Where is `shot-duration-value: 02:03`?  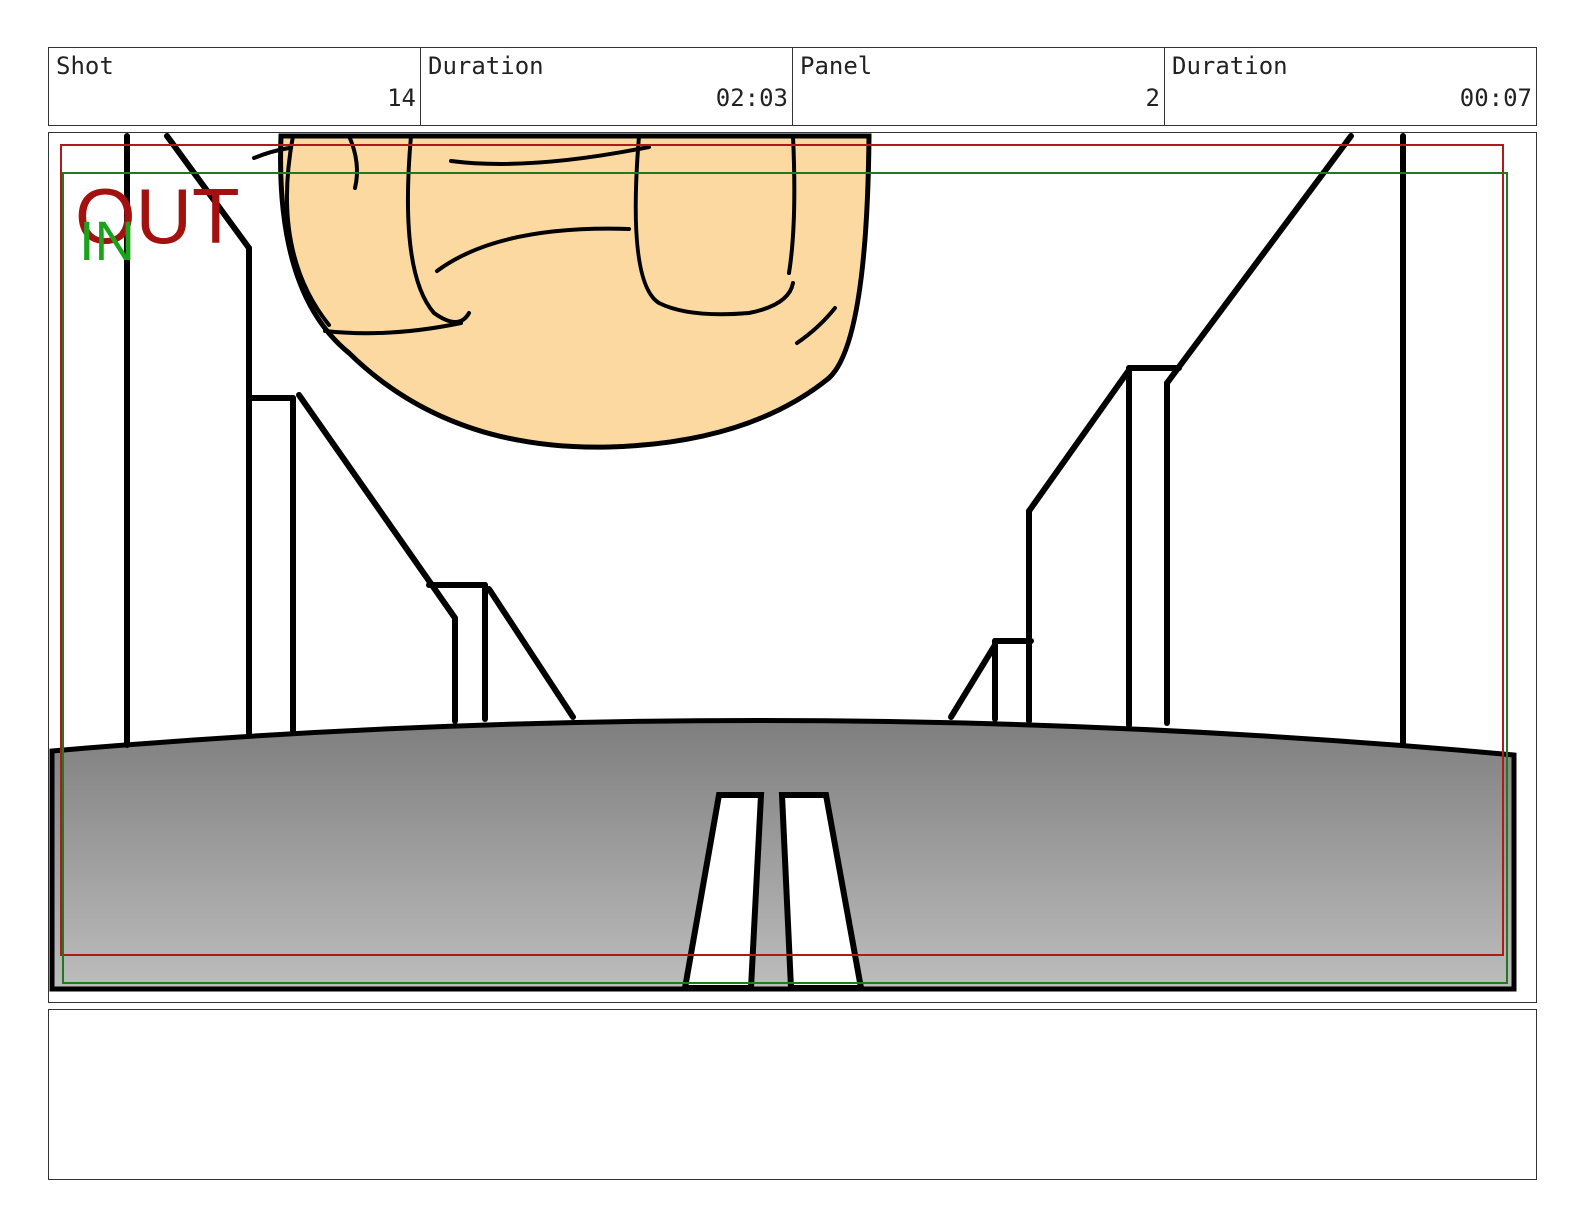 shot-duration-value: 02:03 is located at coordinates (752, 98).